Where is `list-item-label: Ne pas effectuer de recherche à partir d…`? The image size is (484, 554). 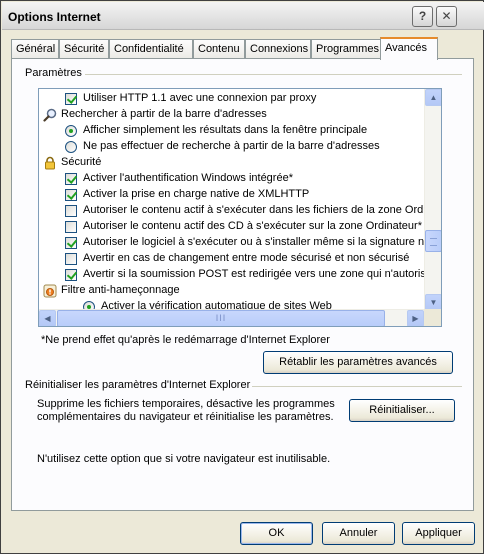 list-item-label: Ne pas effectuer de recherche à partir d… is located at coordinates (231, 146).